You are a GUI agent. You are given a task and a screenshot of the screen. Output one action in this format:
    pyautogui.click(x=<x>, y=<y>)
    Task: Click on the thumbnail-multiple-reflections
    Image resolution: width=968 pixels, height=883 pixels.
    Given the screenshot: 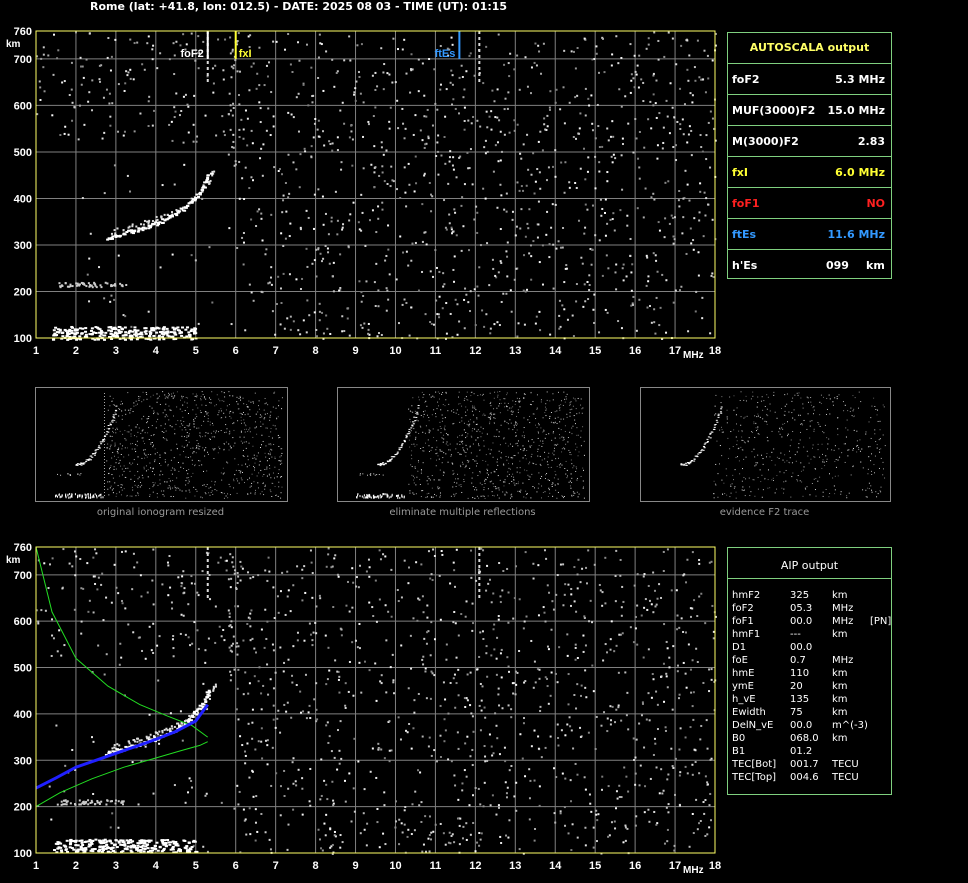 What is the action you would take?
    pyautogui.click(x=463, y=444)
    